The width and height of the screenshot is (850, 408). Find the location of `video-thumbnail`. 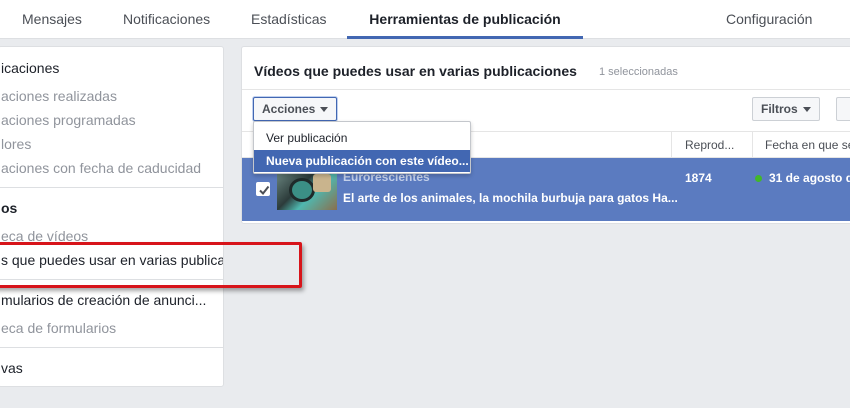

video-thumbnail is located at coordinates (307, 190).